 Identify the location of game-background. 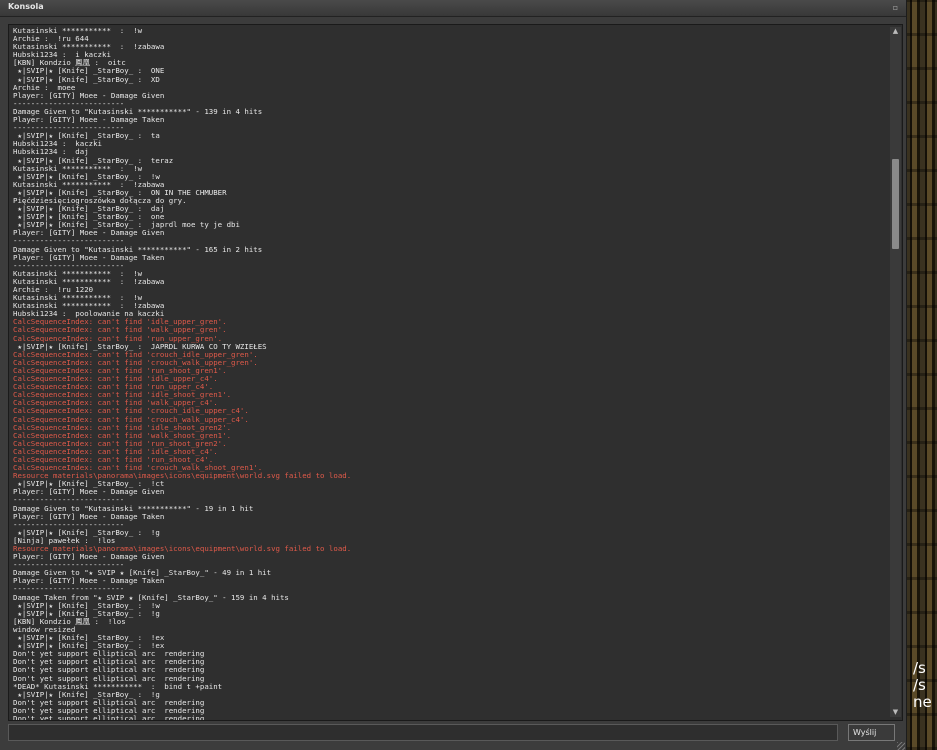
(921, 375).